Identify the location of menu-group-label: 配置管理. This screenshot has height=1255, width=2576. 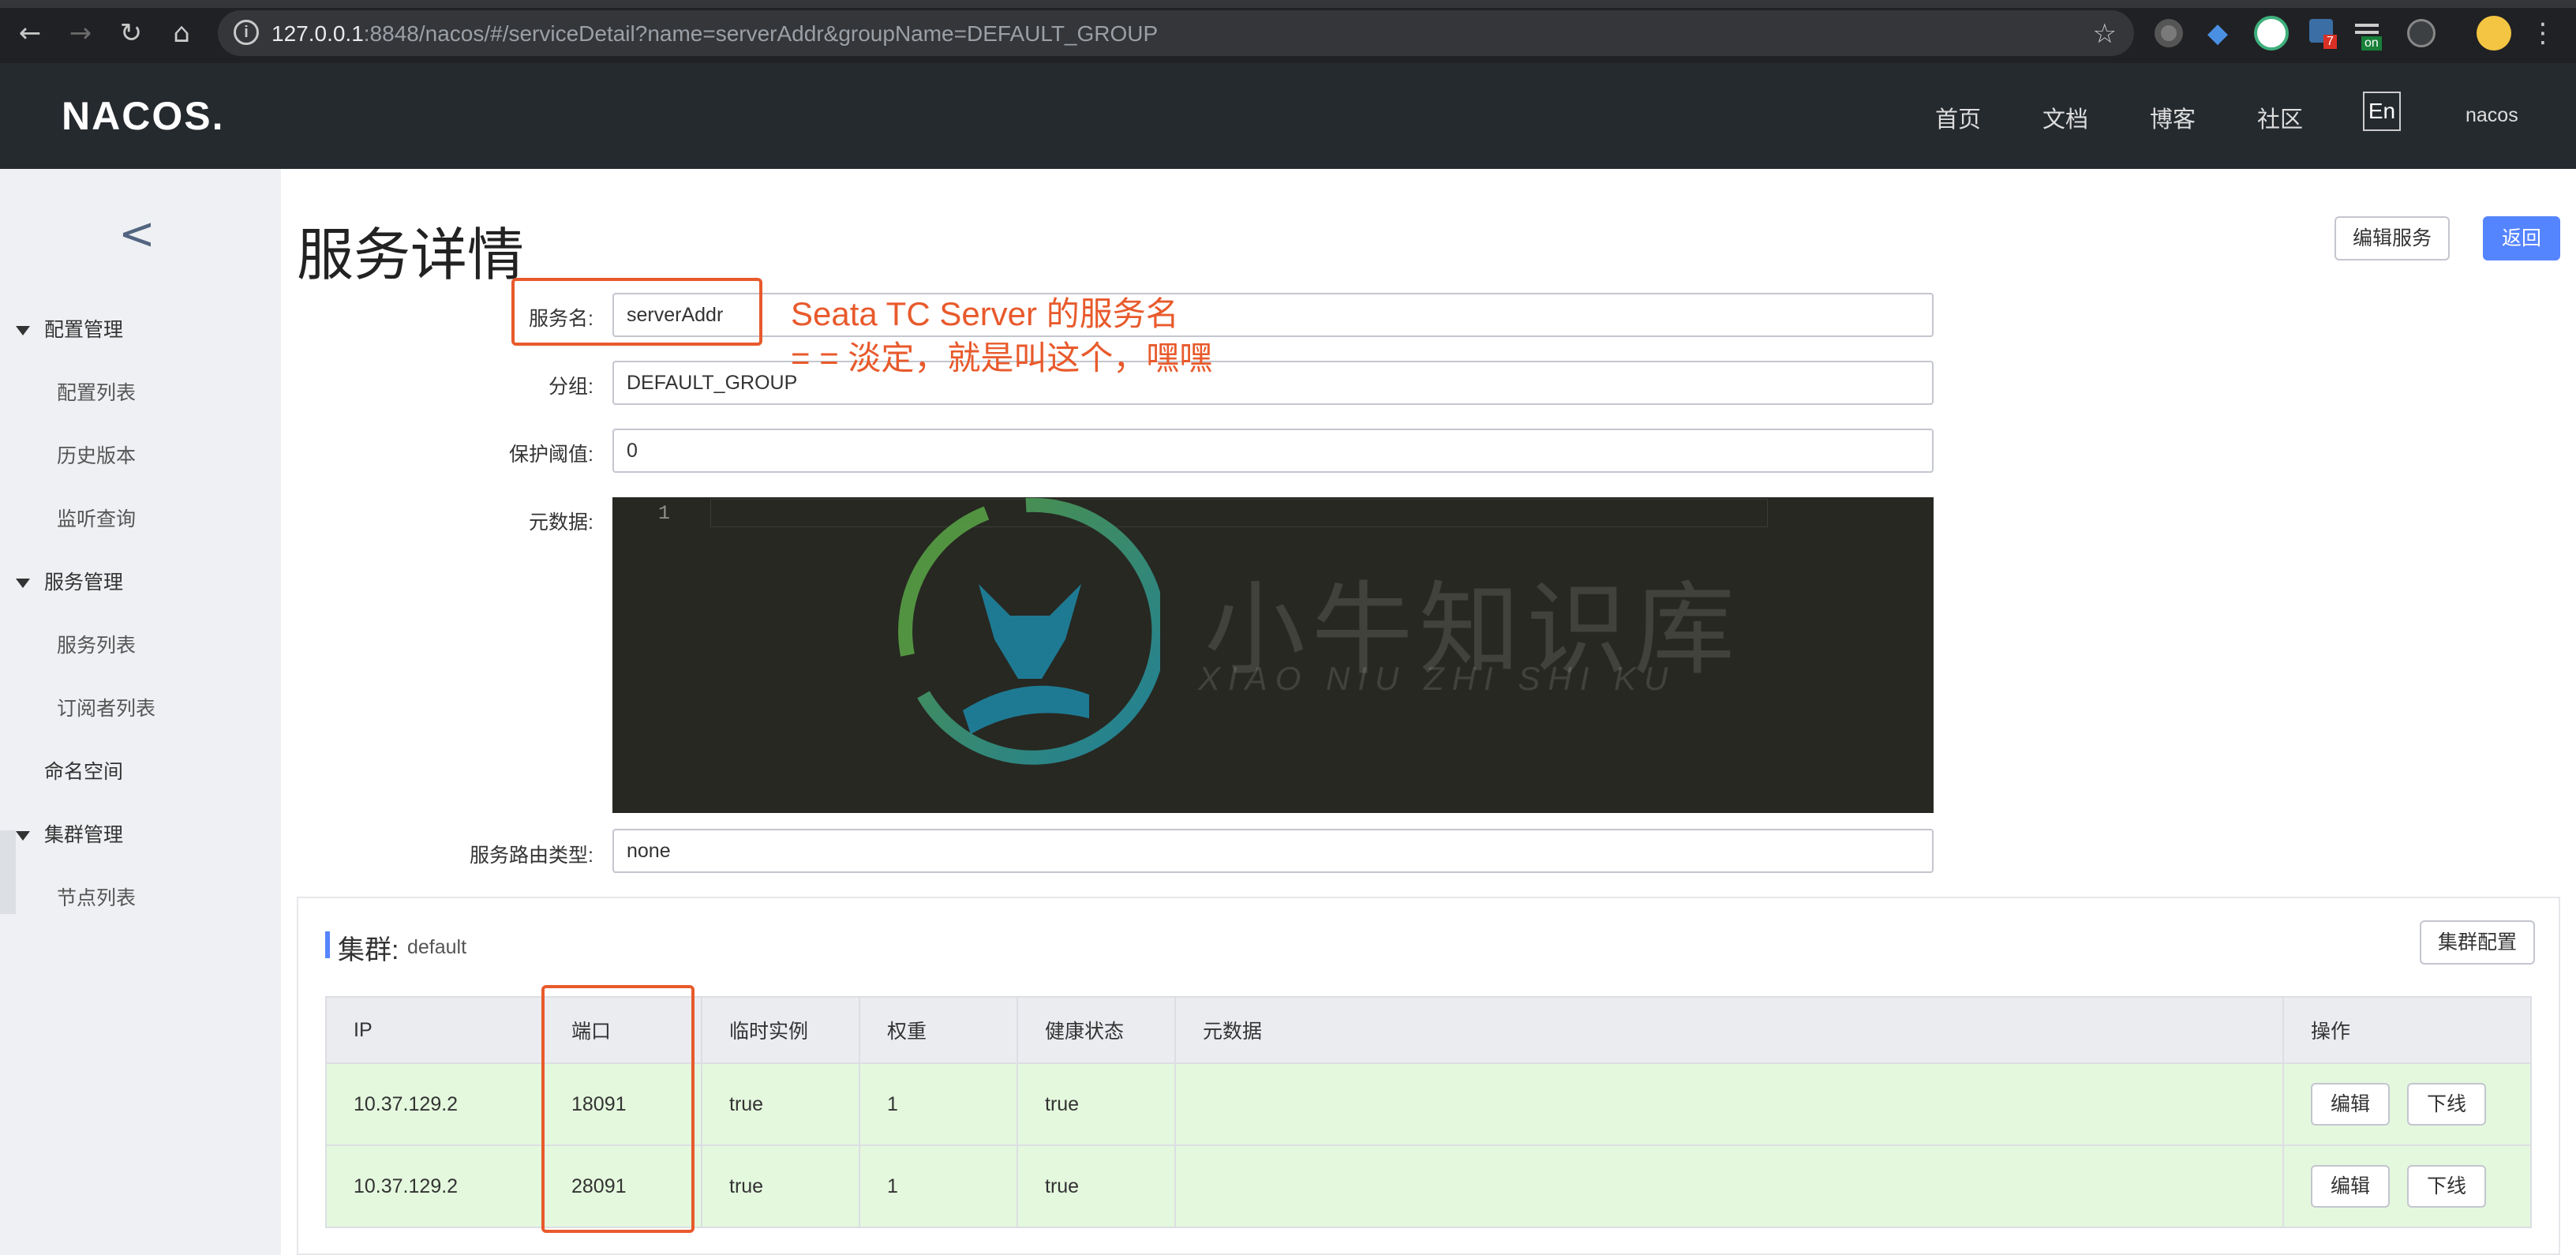
(84, 330).